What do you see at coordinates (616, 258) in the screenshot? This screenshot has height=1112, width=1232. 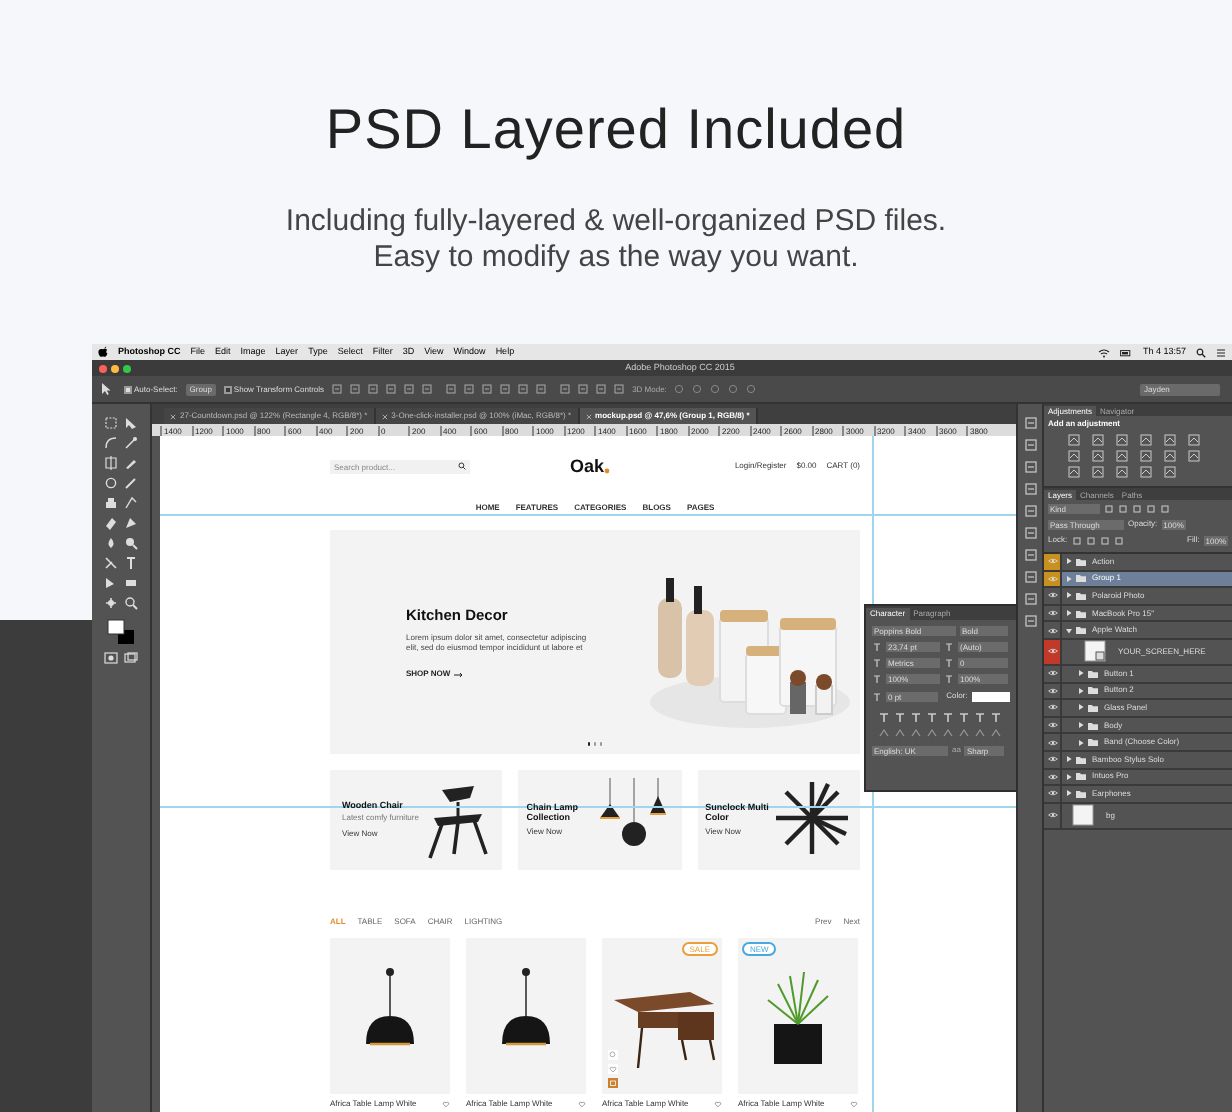 I see `subtitle-line: Easy to modify as the way you want.` at bounding box center [616, 258].